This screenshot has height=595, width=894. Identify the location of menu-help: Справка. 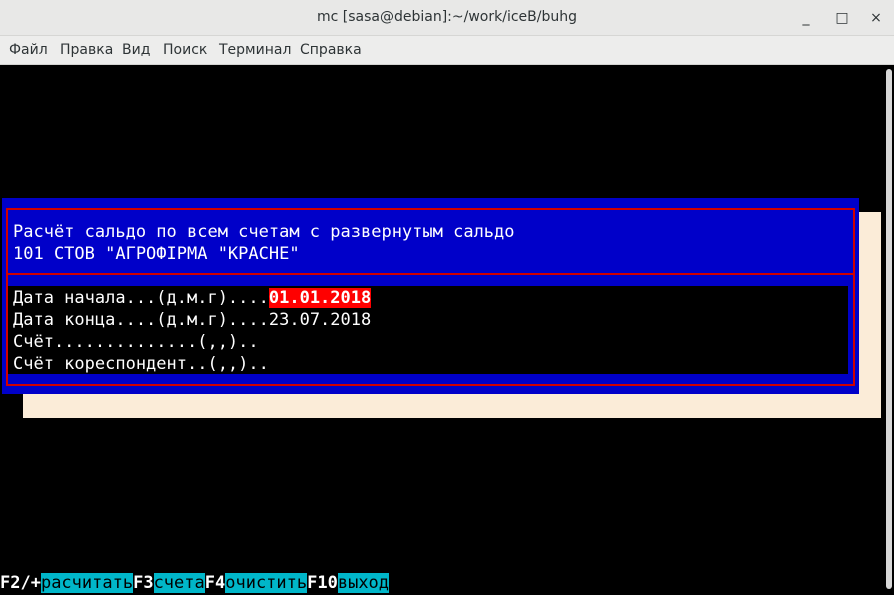
(331, 50).